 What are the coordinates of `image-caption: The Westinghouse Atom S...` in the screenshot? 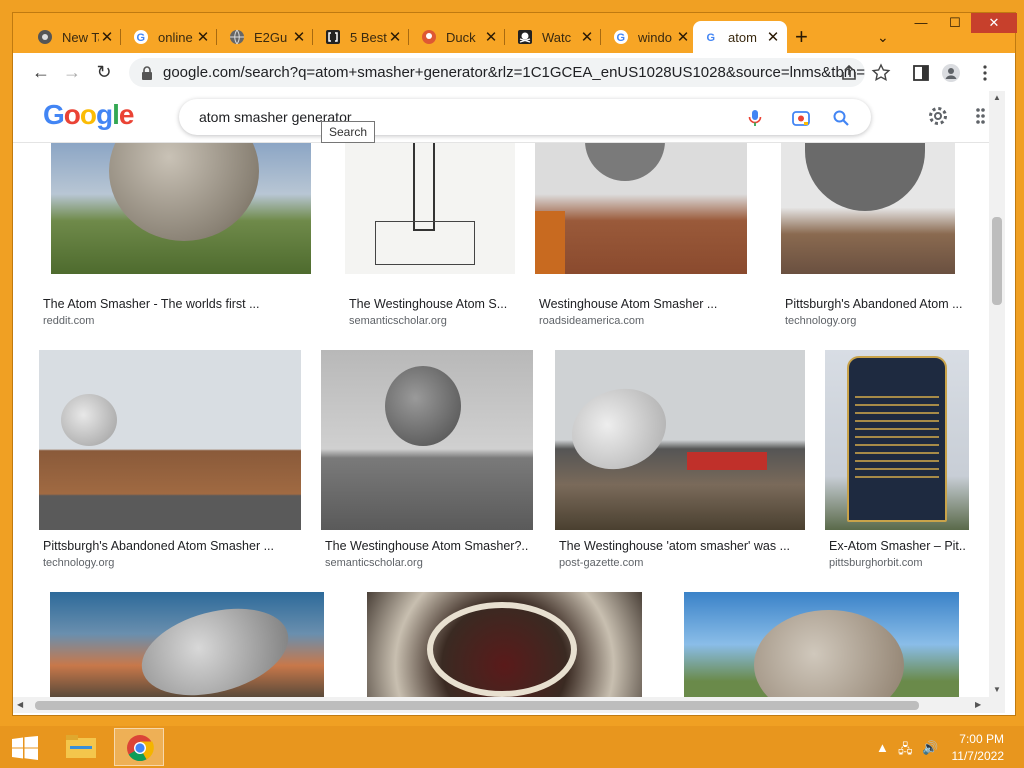 It's located at (434, 304).